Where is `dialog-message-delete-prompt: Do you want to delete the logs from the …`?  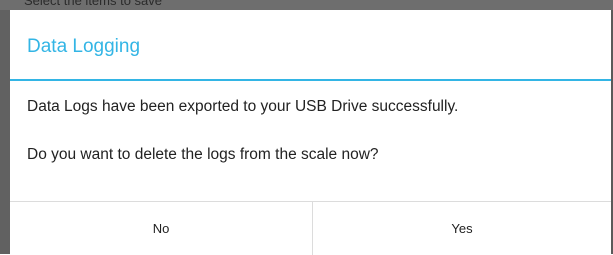
dialog-message-delete-prompt: Do you want to delete the logs from the … is located at coordinates (203, 154).